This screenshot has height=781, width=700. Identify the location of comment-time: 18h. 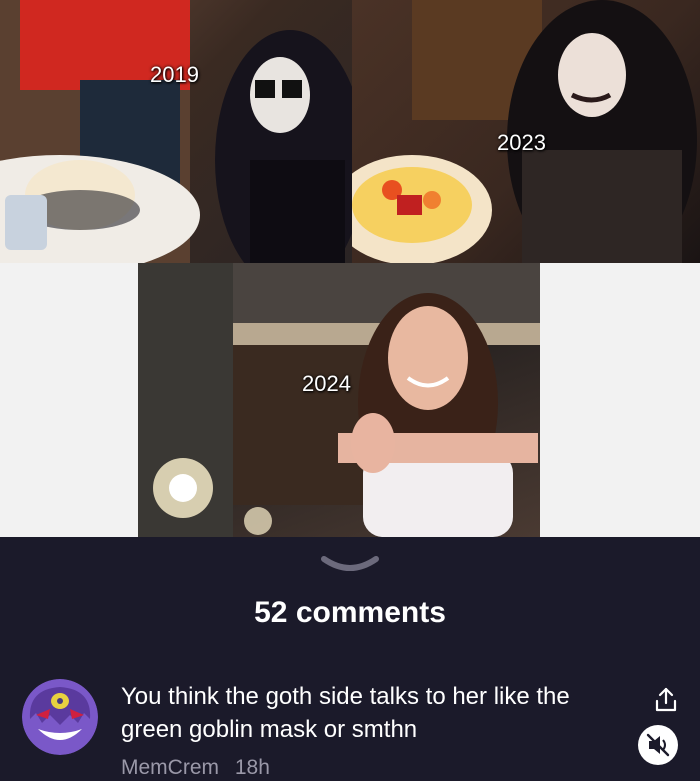
(252, 767).